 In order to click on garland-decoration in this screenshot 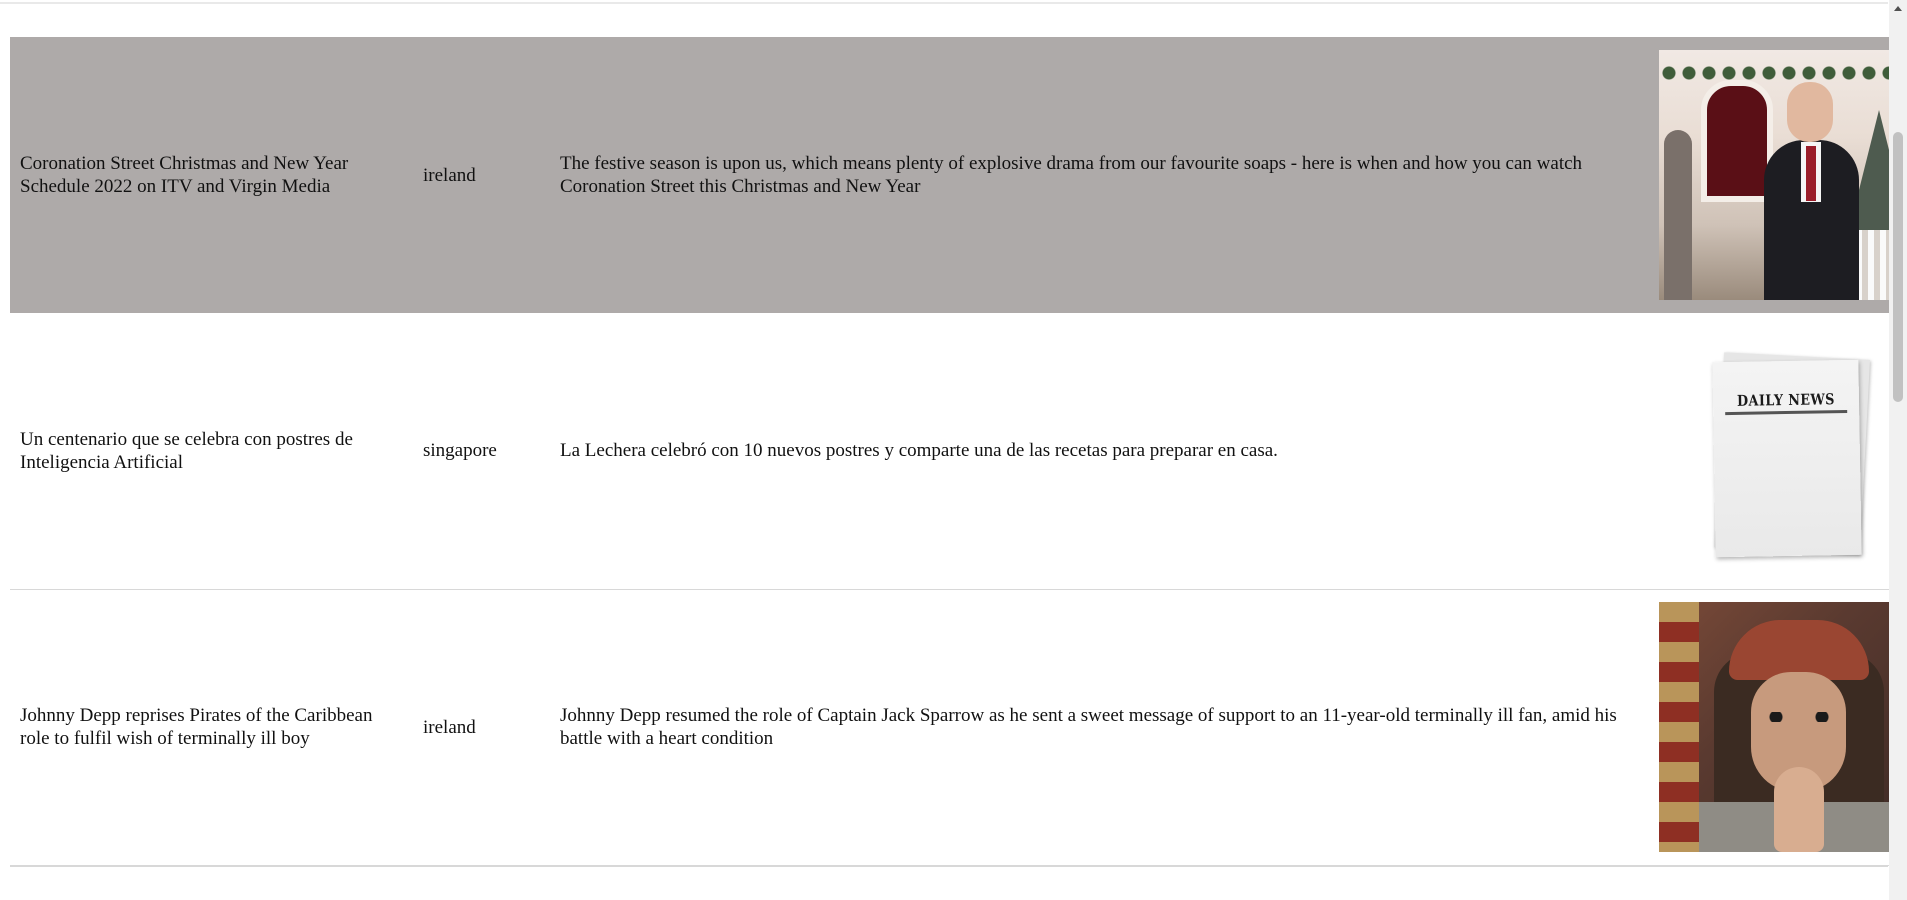, I will do `click(1783, 73)`.